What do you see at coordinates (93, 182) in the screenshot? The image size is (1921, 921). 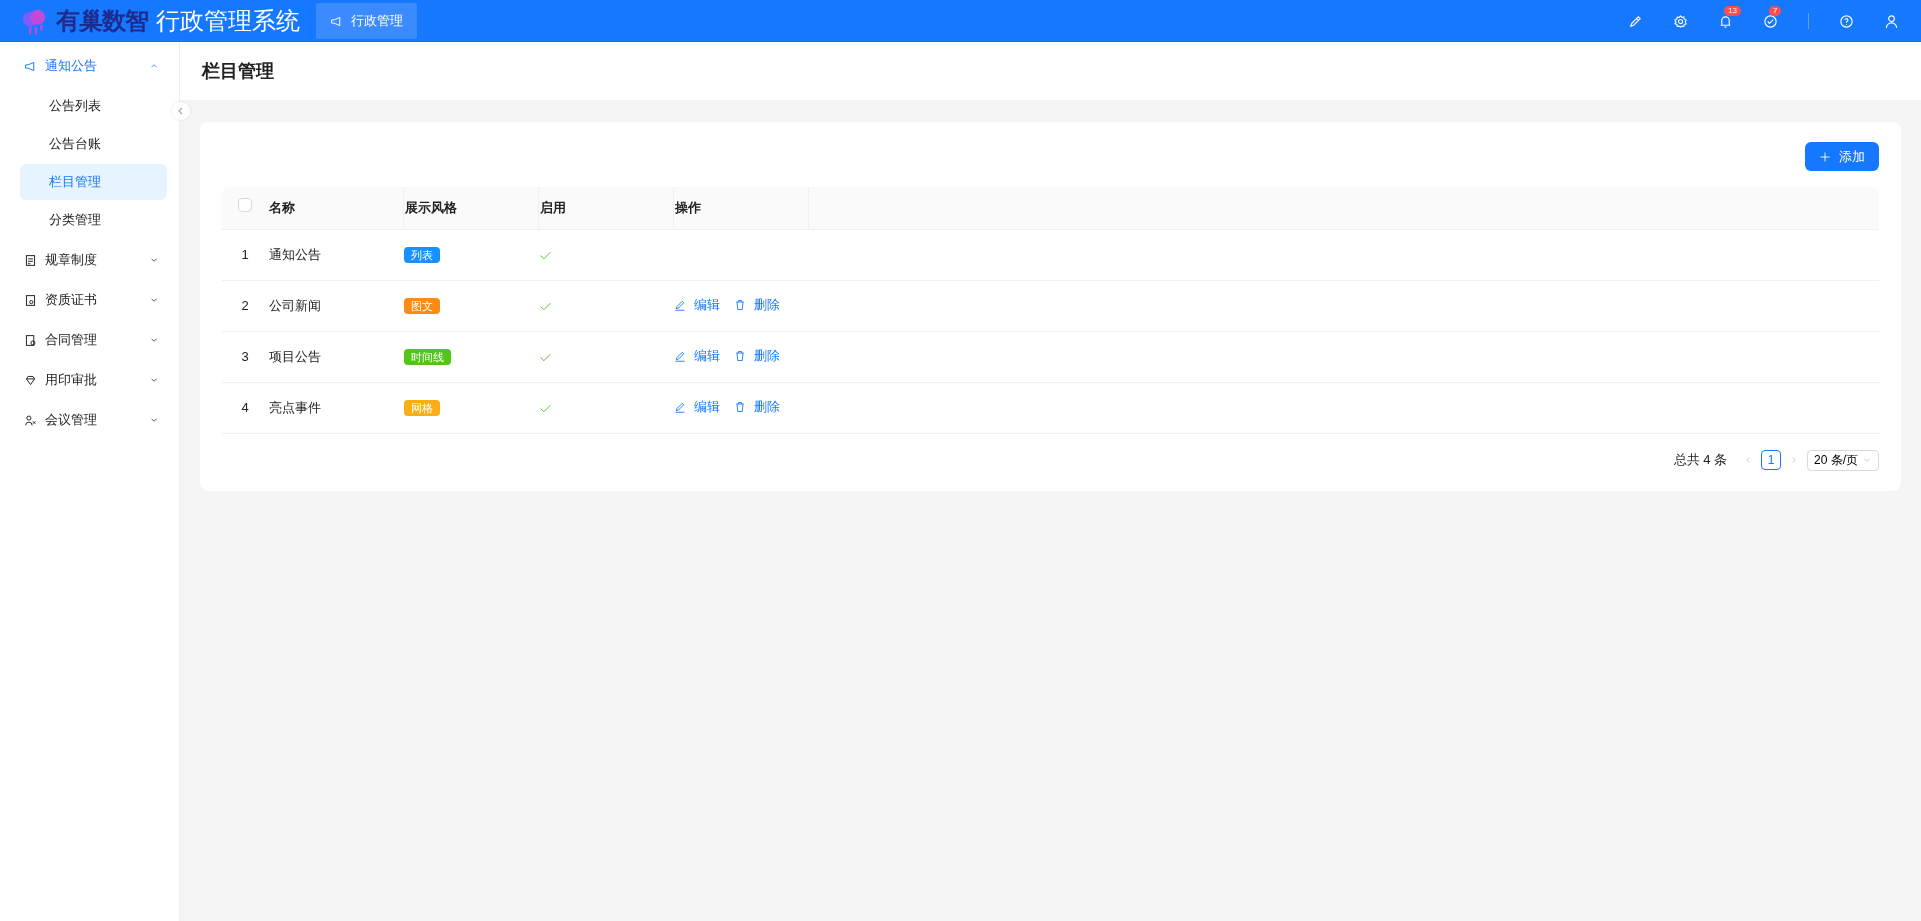 I see `sidebar-item: 栏目管理` at bounding box center [93, 182].